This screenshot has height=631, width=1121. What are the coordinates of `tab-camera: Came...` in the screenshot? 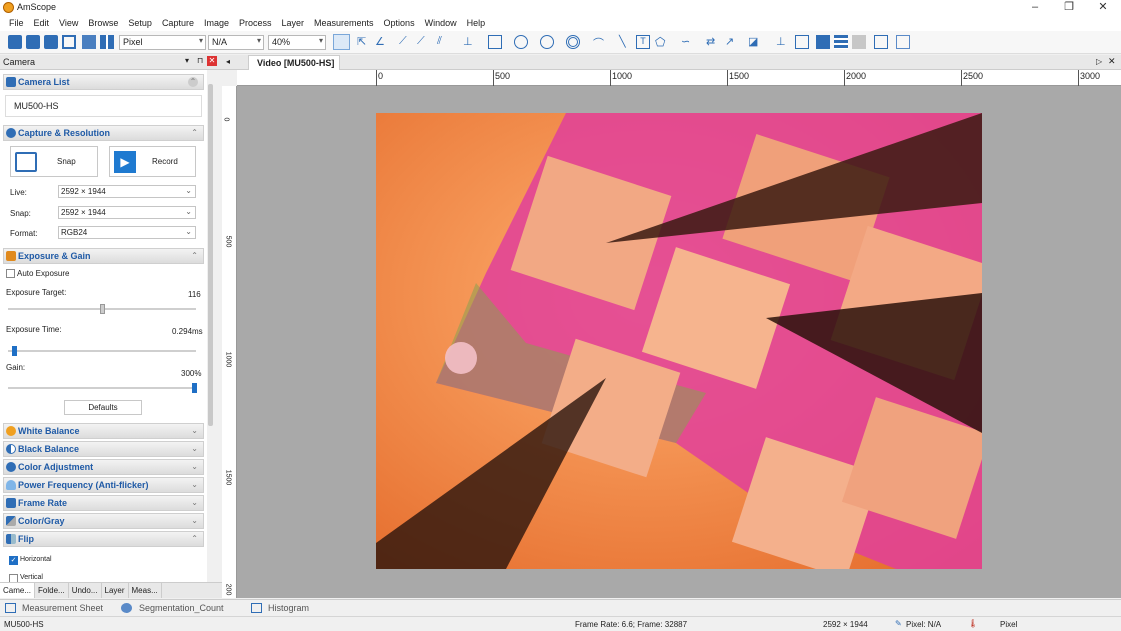 It's located at (18, 590).